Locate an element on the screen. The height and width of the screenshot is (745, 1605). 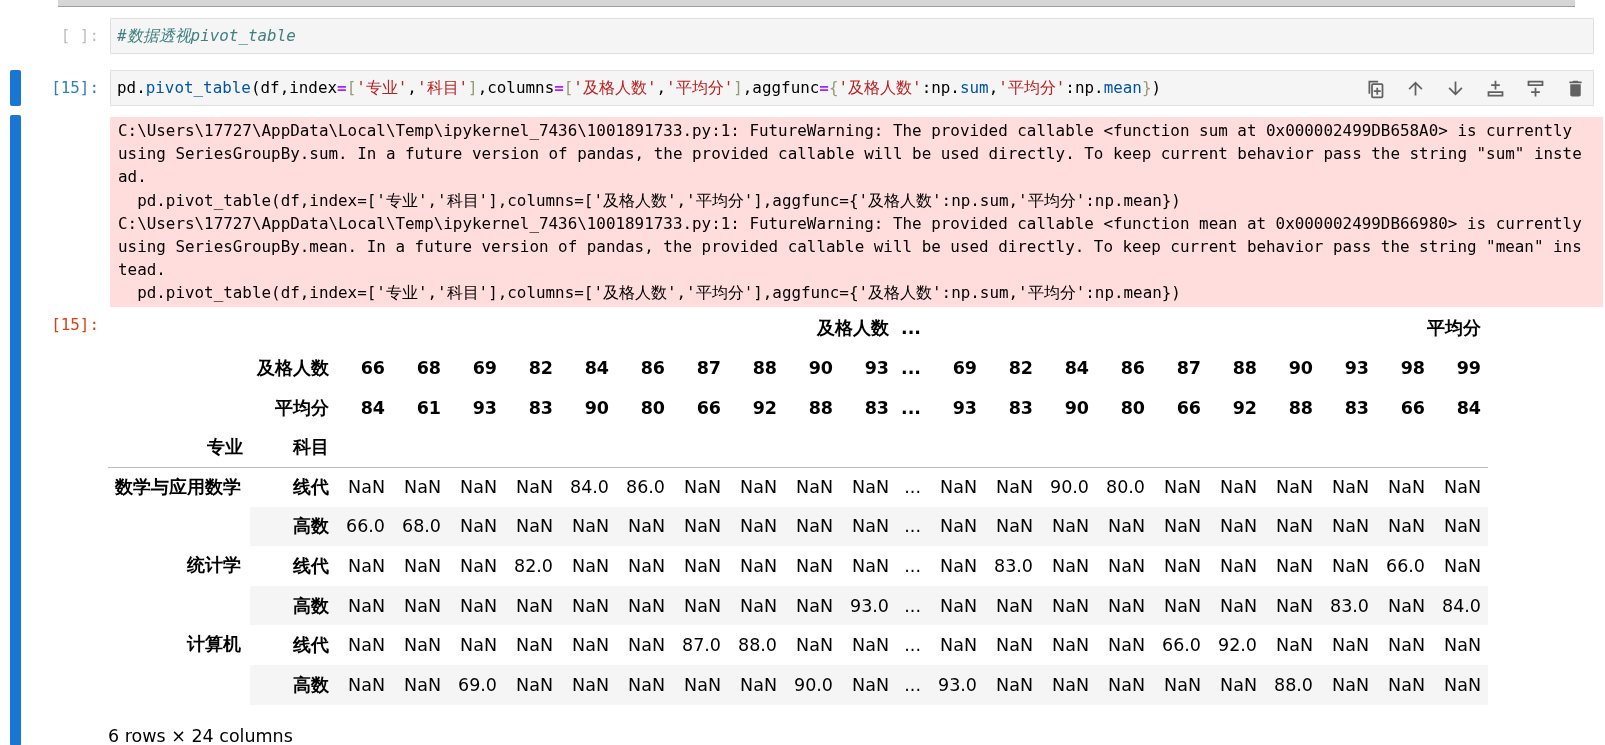
column-header: 平均分 is located at coordinates (1454, 329).